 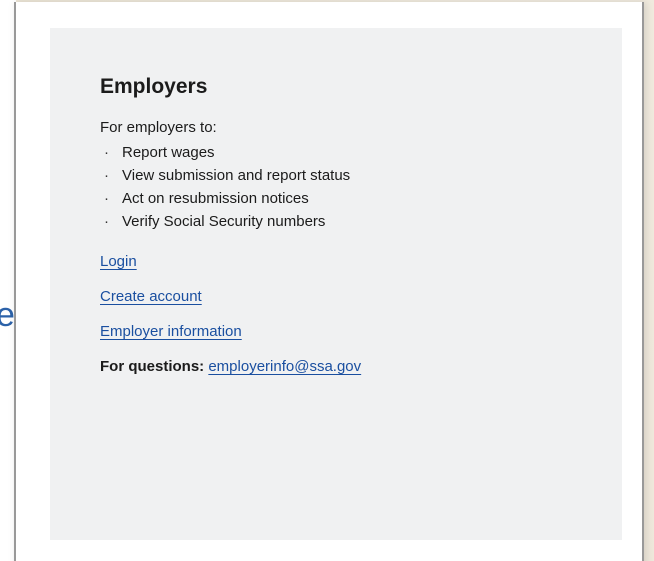 What do you see at coordinates (284, 366) in the screenshot?
I see `email-link: employerinfo@ssa.gov` at bounding box center [284, 366].